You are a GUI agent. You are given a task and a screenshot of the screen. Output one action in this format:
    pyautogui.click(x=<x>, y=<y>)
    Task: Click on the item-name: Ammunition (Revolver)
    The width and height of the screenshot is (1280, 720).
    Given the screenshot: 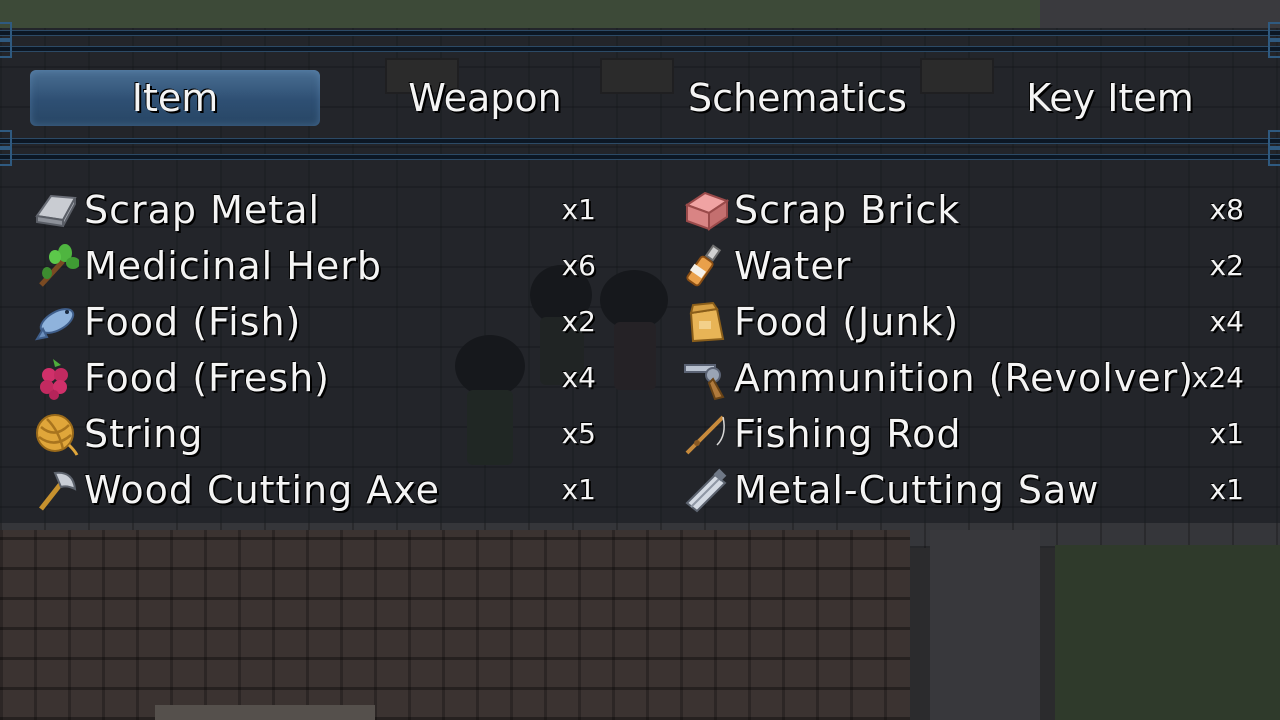 What is the action you would take?
    pyautogui.click(x=964, y=378)
    